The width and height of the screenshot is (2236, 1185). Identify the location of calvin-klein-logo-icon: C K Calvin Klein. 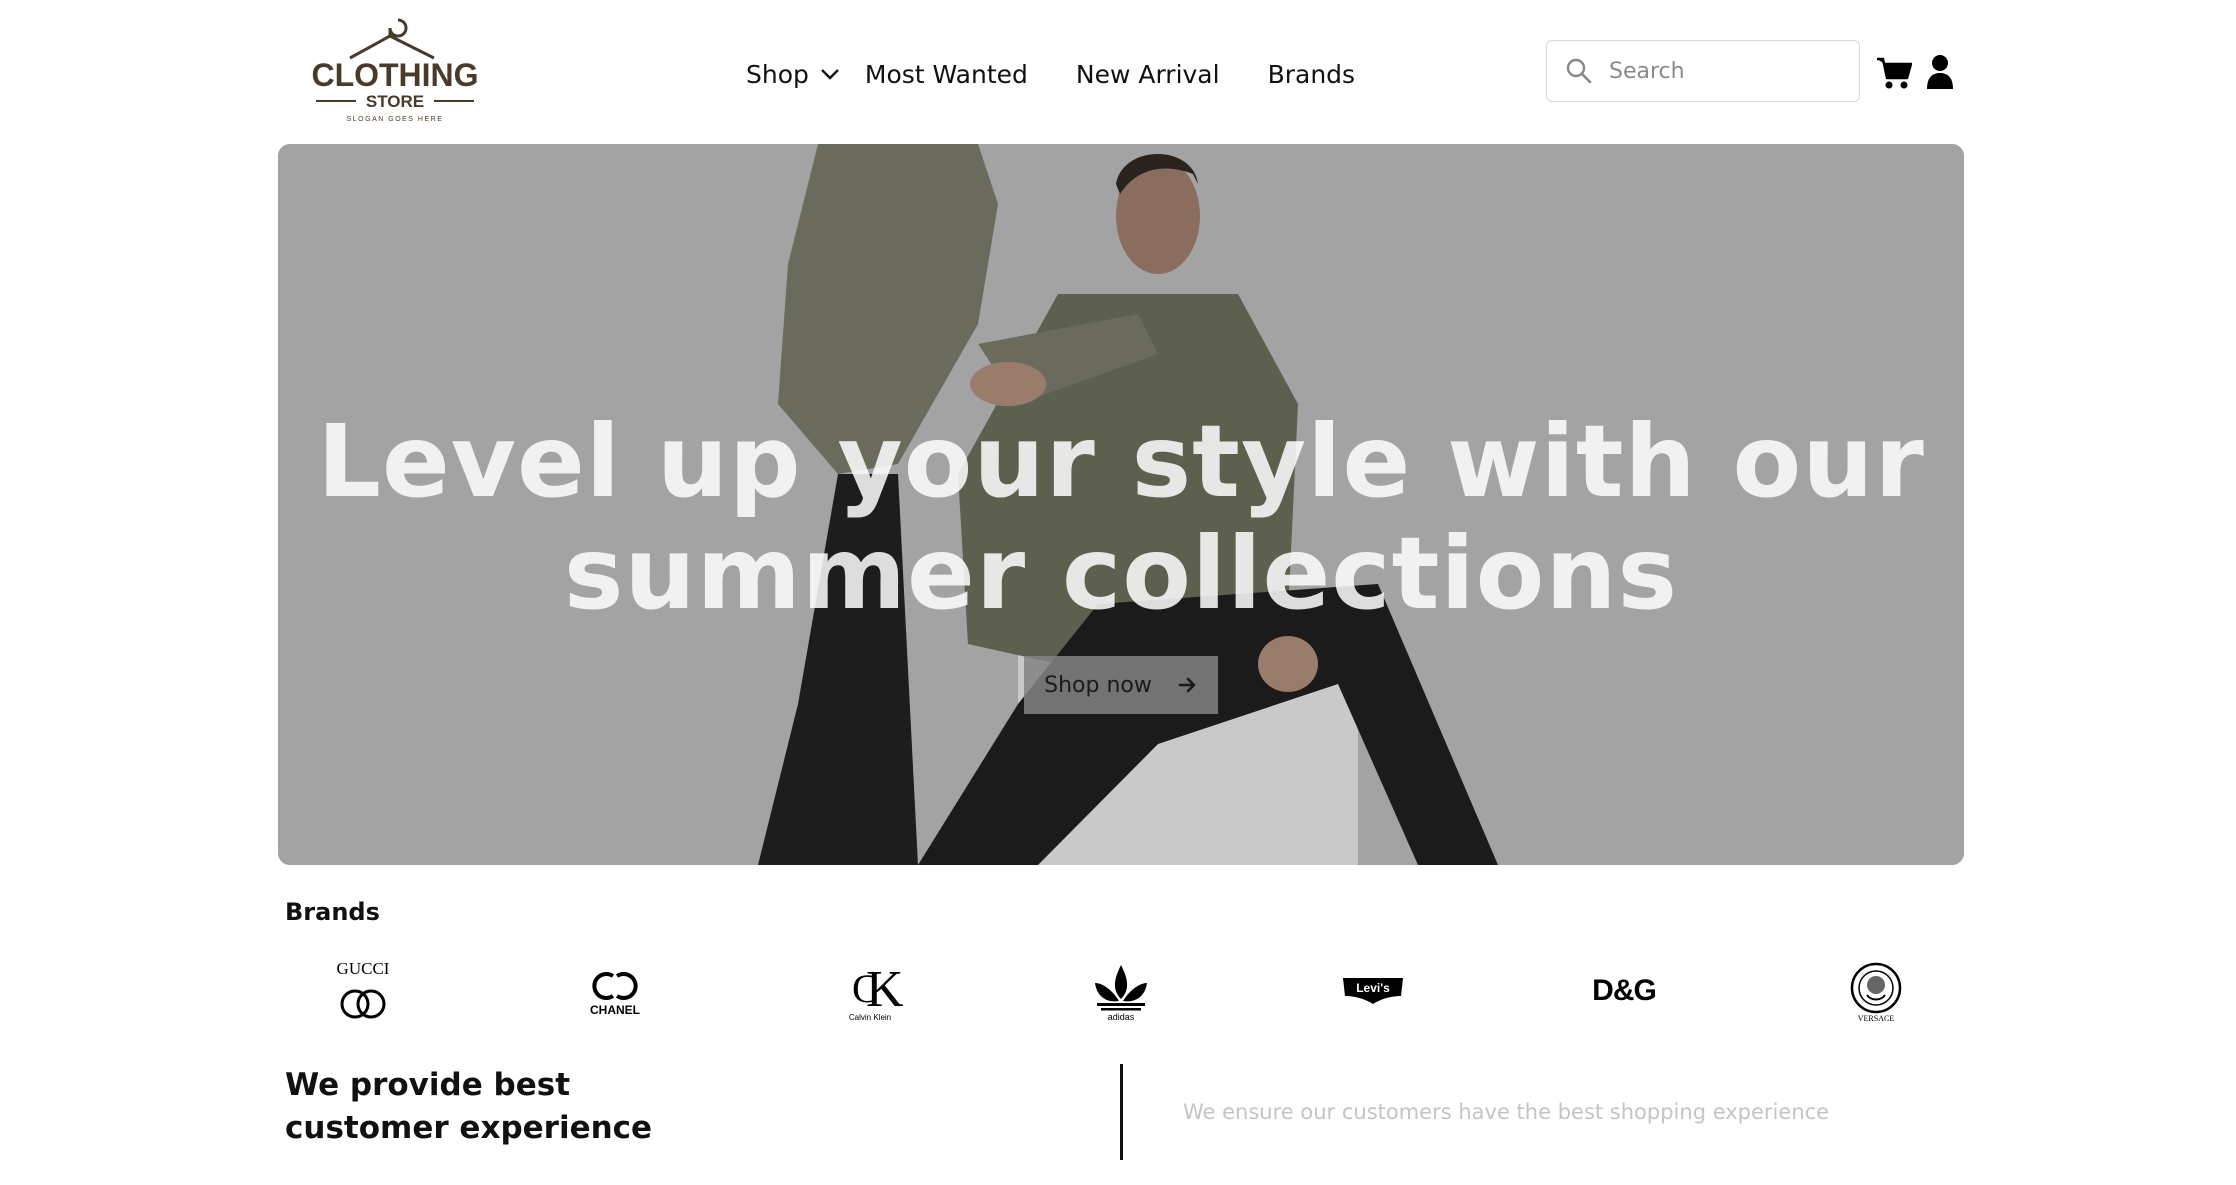
(876, 991).